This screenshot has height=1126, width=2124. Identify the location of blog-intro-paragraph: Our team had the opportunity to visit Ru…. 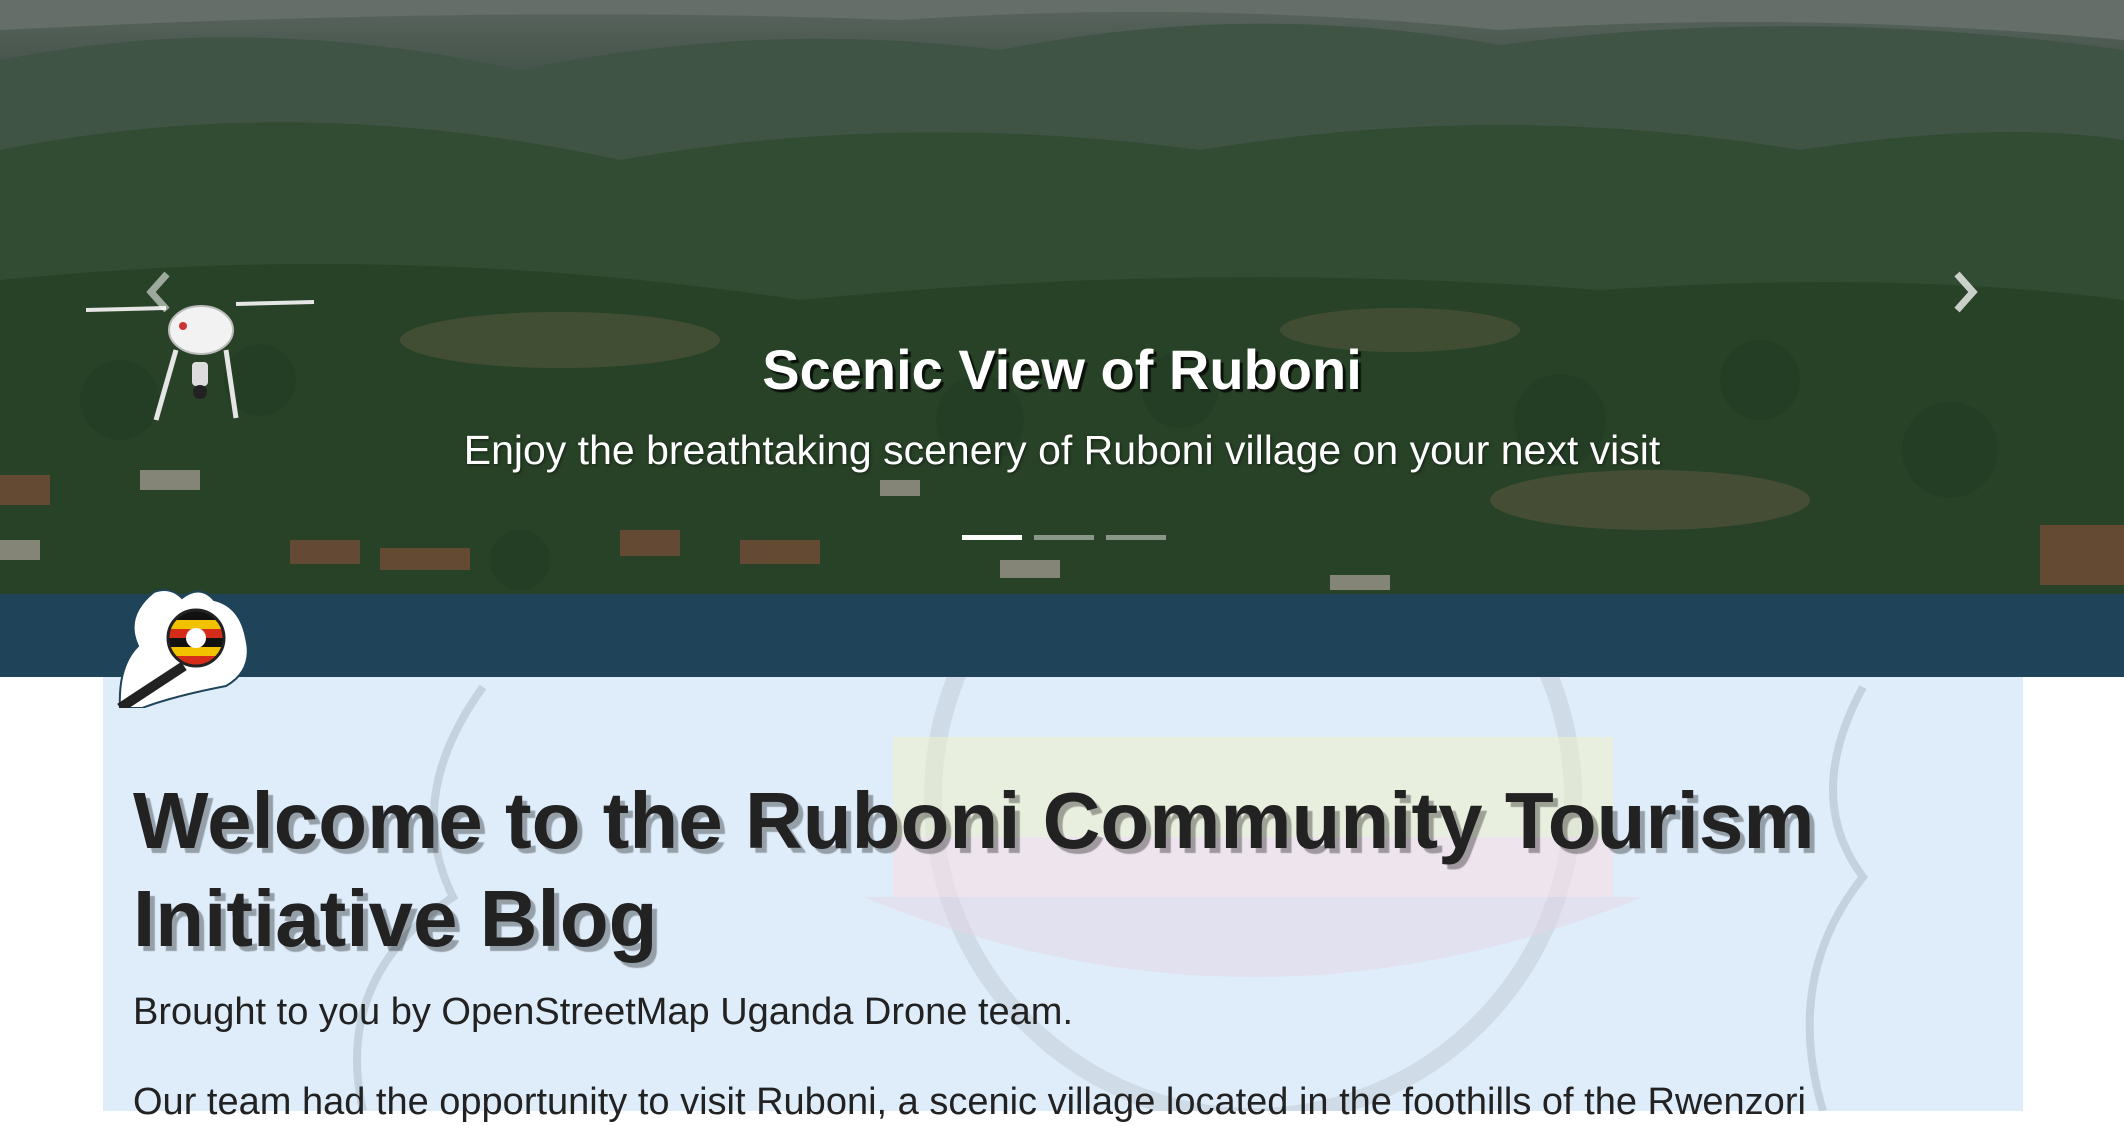
(969, 1102).